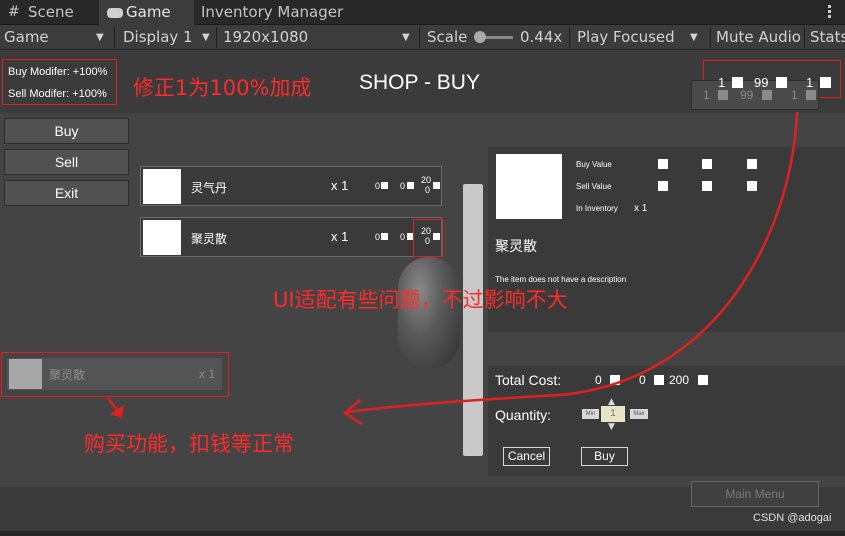 Image resolution: width=845 pixels, height=536 pixels. What do you see at coordinates (117, 411) in the screenshot?
I see `annotation-arrowhead` at bounding box center [117, 411].